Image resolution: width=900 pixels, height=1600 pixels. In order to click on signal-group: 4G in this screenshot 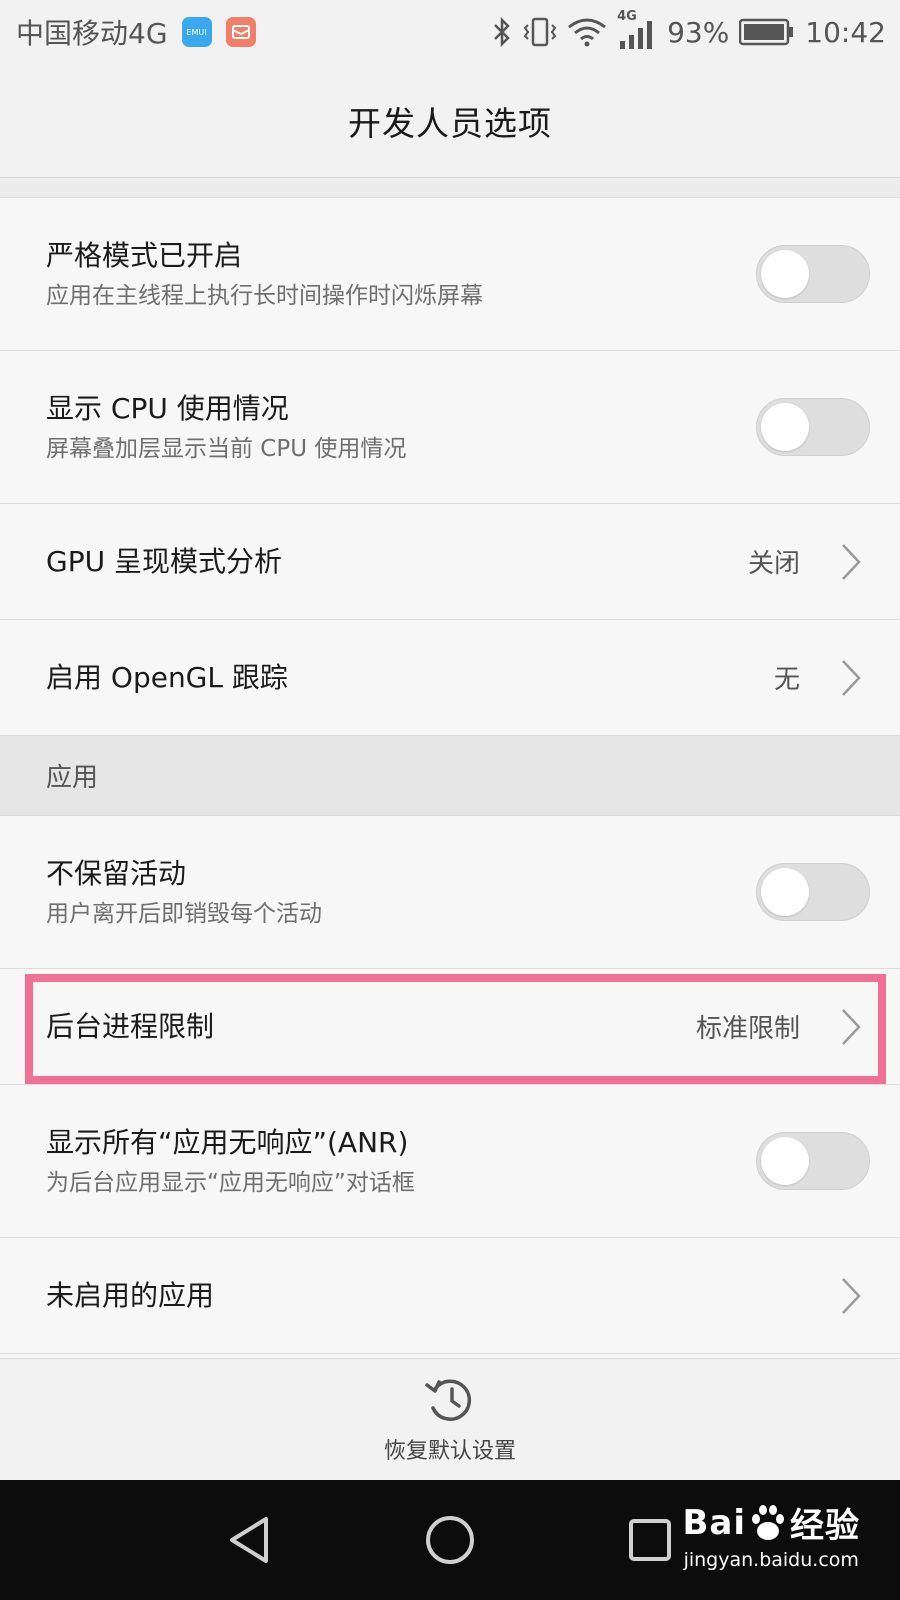, I will do `click(637, 29)`.